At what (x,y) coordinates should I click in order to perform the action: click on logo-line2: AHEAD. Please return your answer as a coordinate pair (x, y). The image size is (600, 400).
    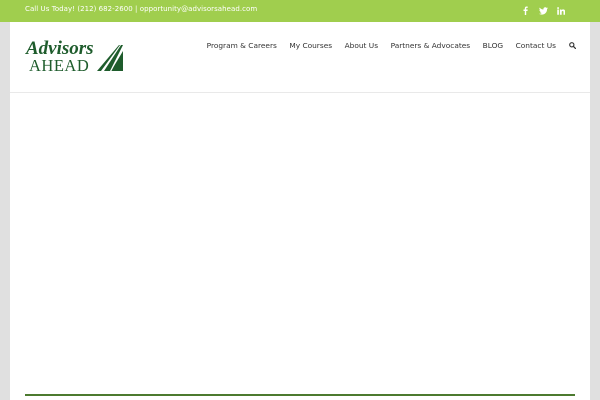
    Looking at the image, I should click on (59, 65).